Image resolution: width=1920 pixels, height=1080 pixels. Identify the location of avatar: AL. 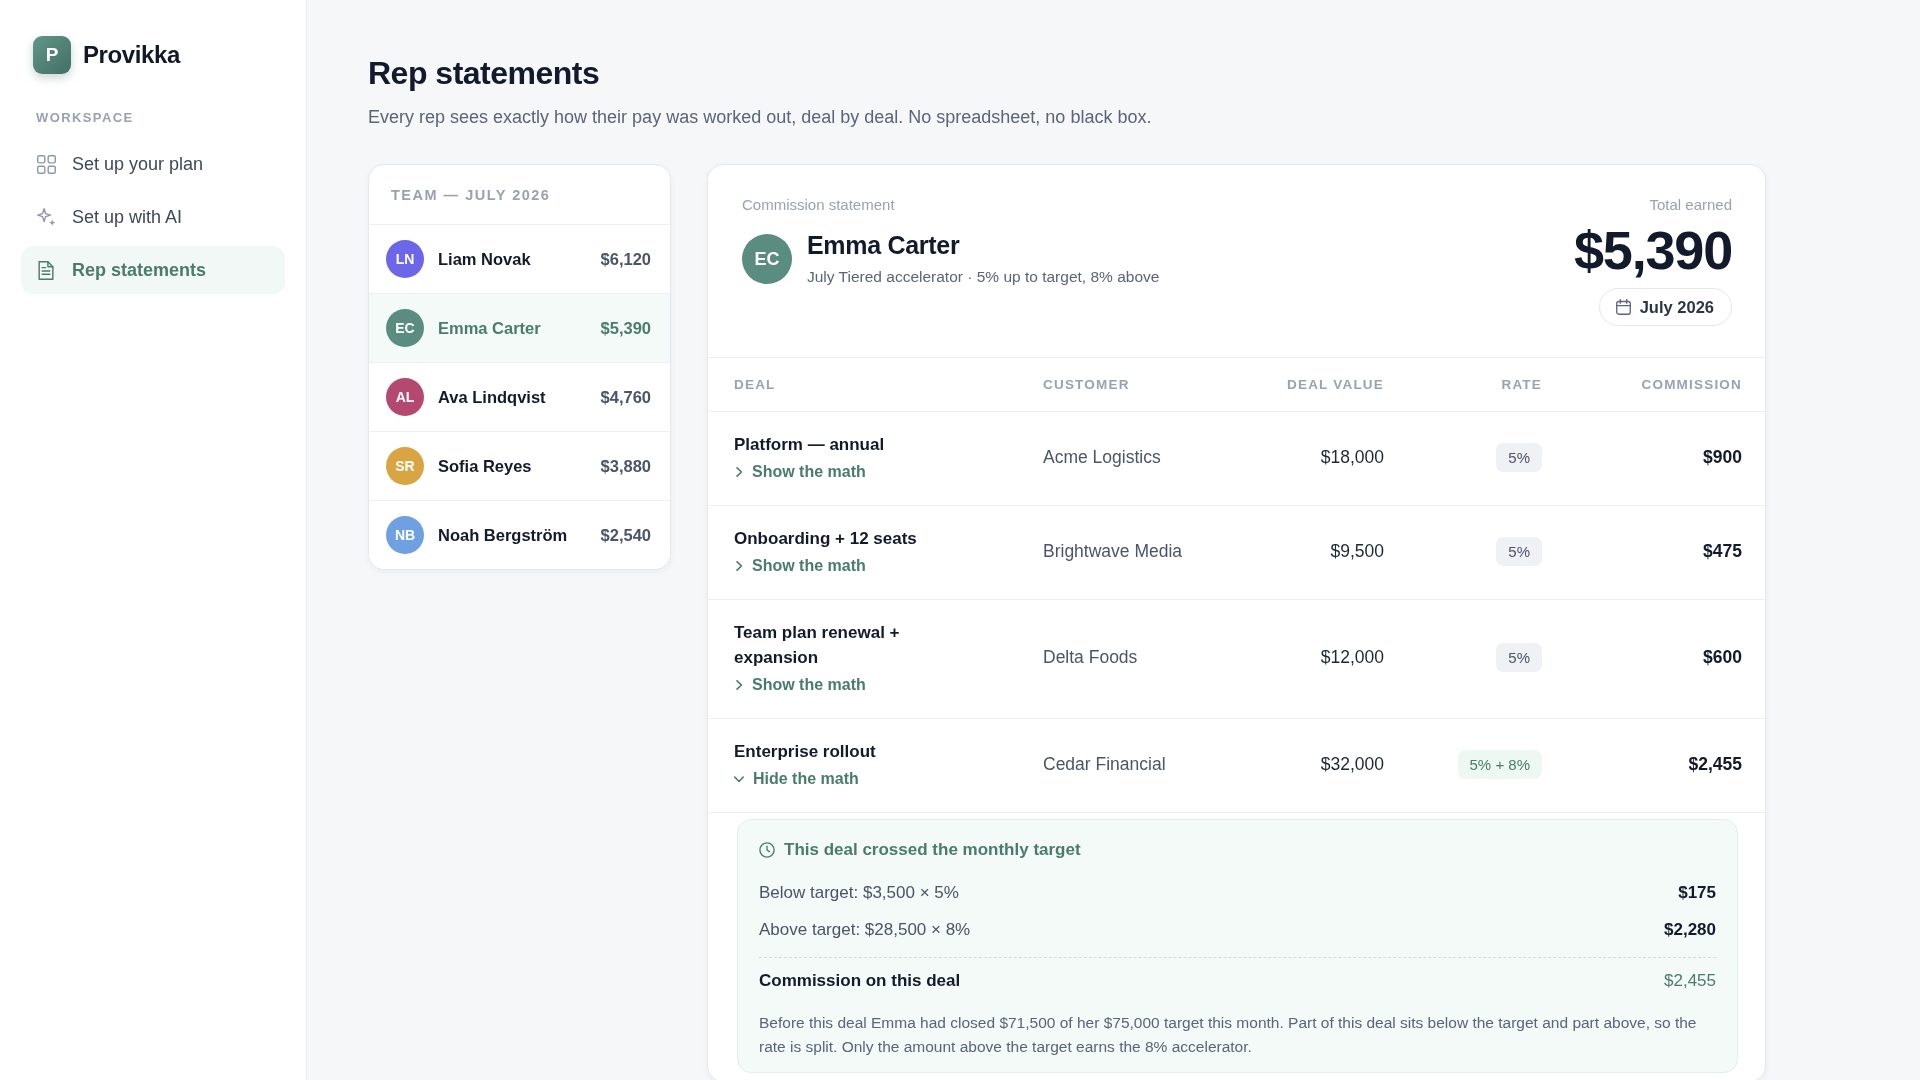
(405, 397).